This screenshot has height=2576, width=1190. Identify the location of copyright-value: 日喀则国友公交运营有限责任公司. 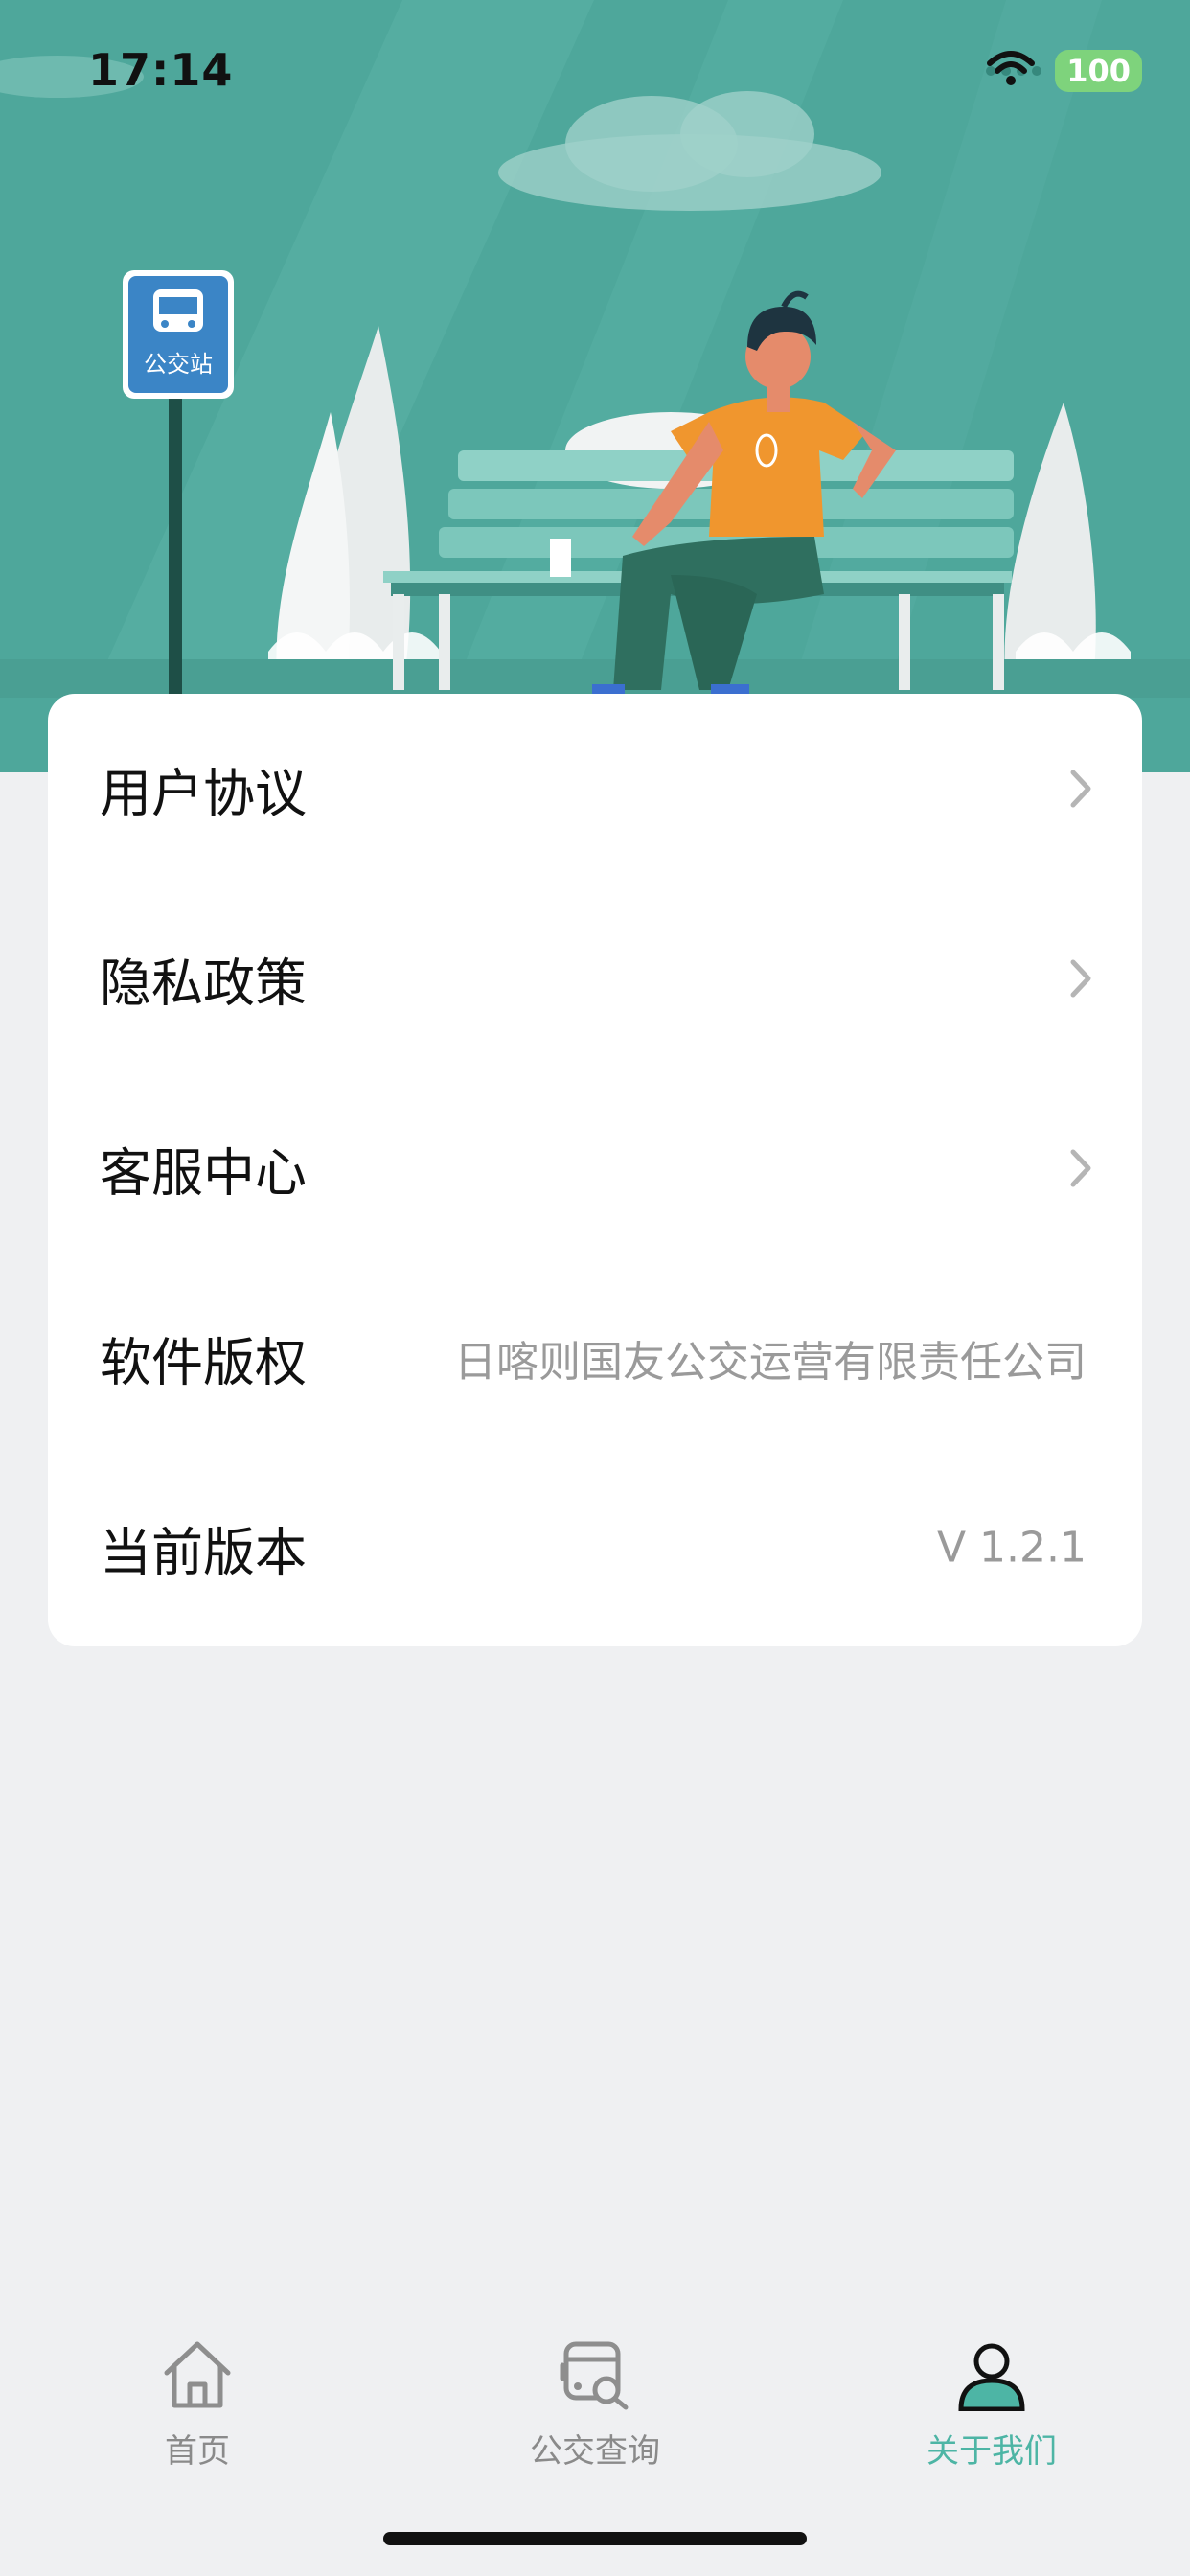
(771, 1362).